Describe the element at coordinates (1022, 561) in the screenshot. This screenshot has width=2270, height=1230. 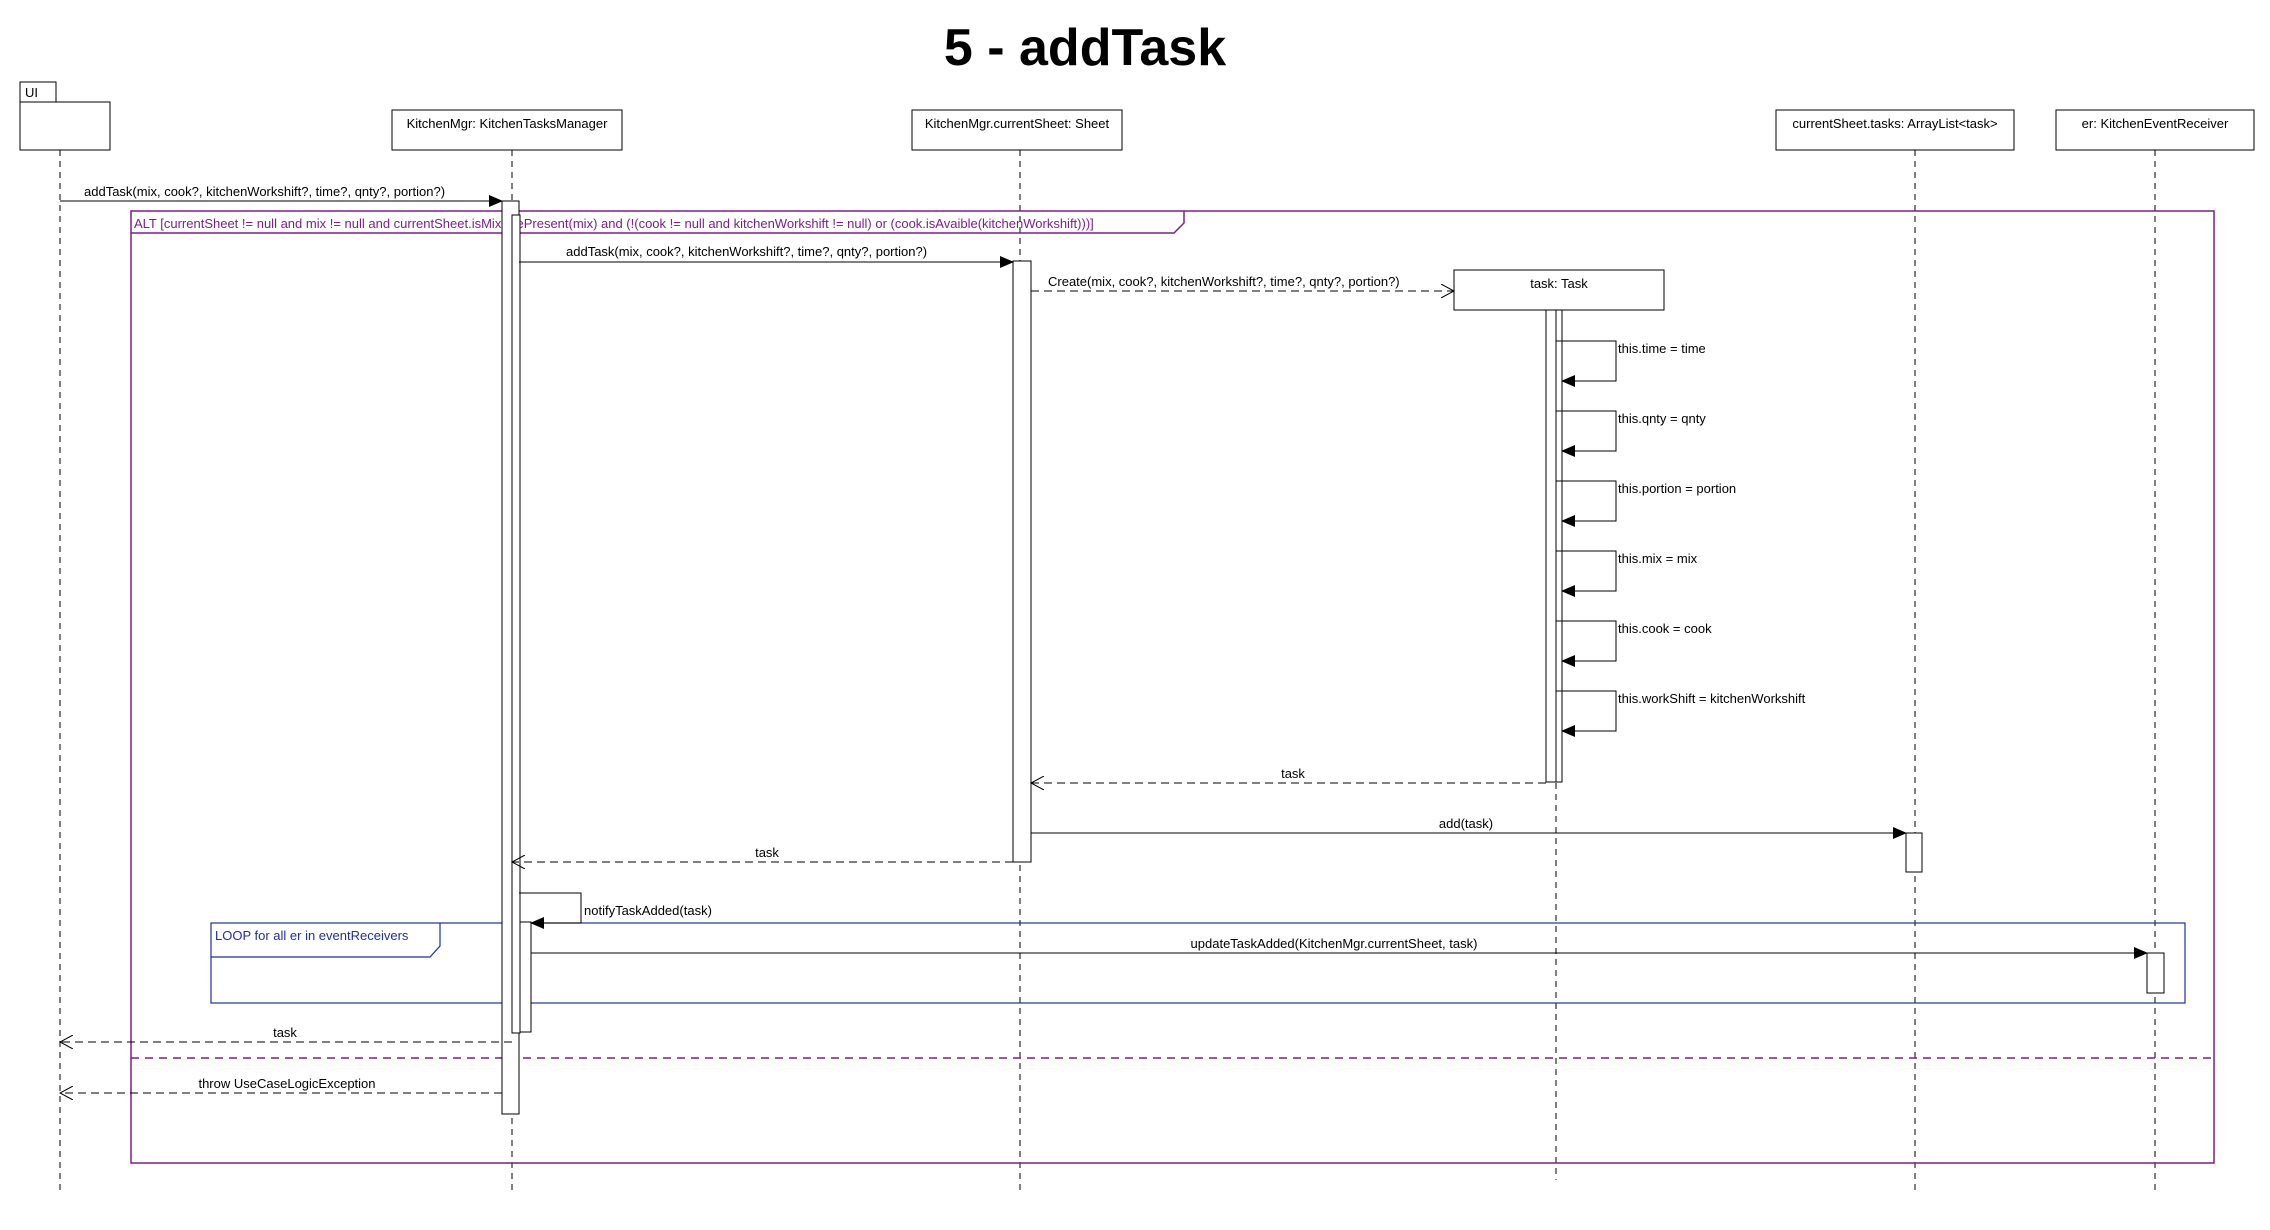
I see `sheet-activation` at that location.